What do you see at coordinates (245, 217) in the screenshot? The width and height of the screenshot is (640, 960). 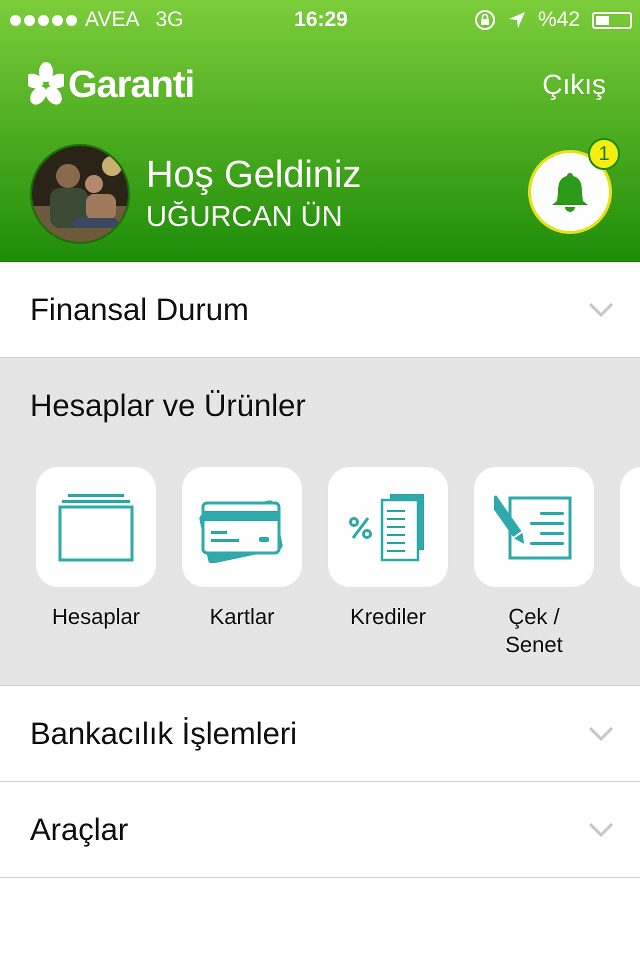 I see `user-name: UĞURCAN ÜN` at bounding box center [245, 217].